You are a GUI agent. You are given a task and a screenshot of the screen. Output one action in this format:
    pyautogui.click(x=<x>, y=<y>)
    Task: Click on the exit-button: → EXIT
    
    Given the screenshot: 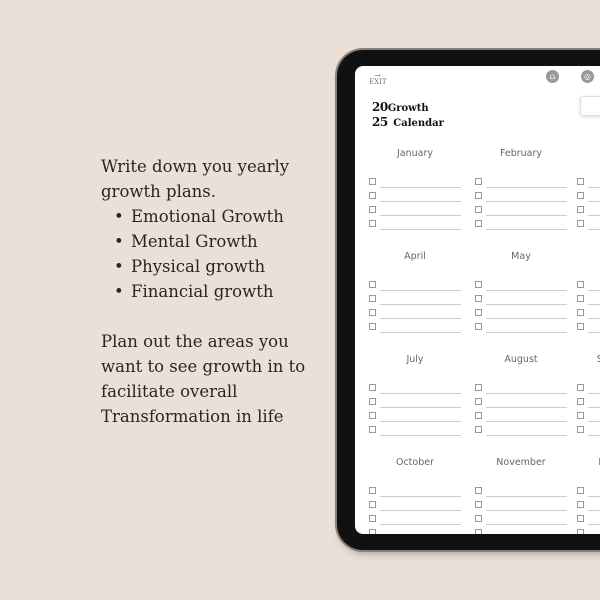 What is the action you would take?
    pyautogui.click(x=378, y=79)
    